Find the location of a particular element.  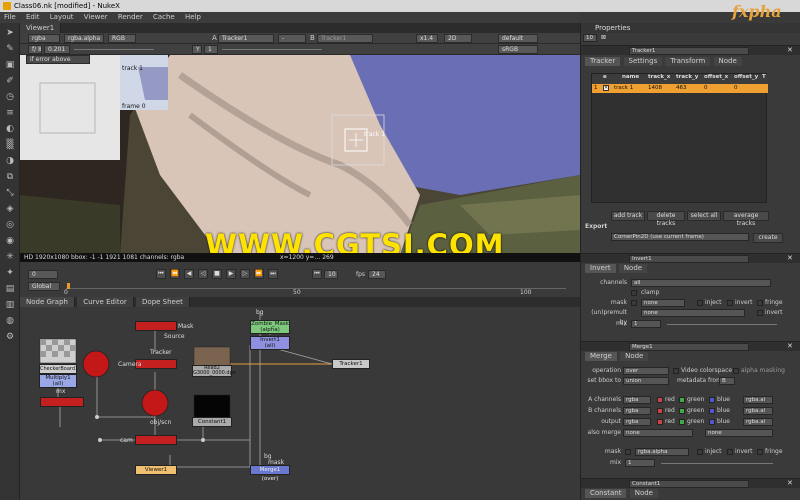

paint-icon: ✎ is located at coordinates (10, 49).